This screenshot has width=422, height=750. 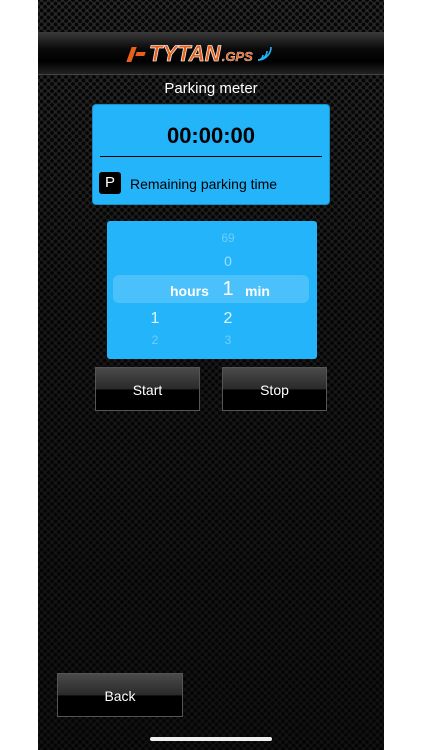 I want to click on picker-selection-band, so click(x=211, y=289).